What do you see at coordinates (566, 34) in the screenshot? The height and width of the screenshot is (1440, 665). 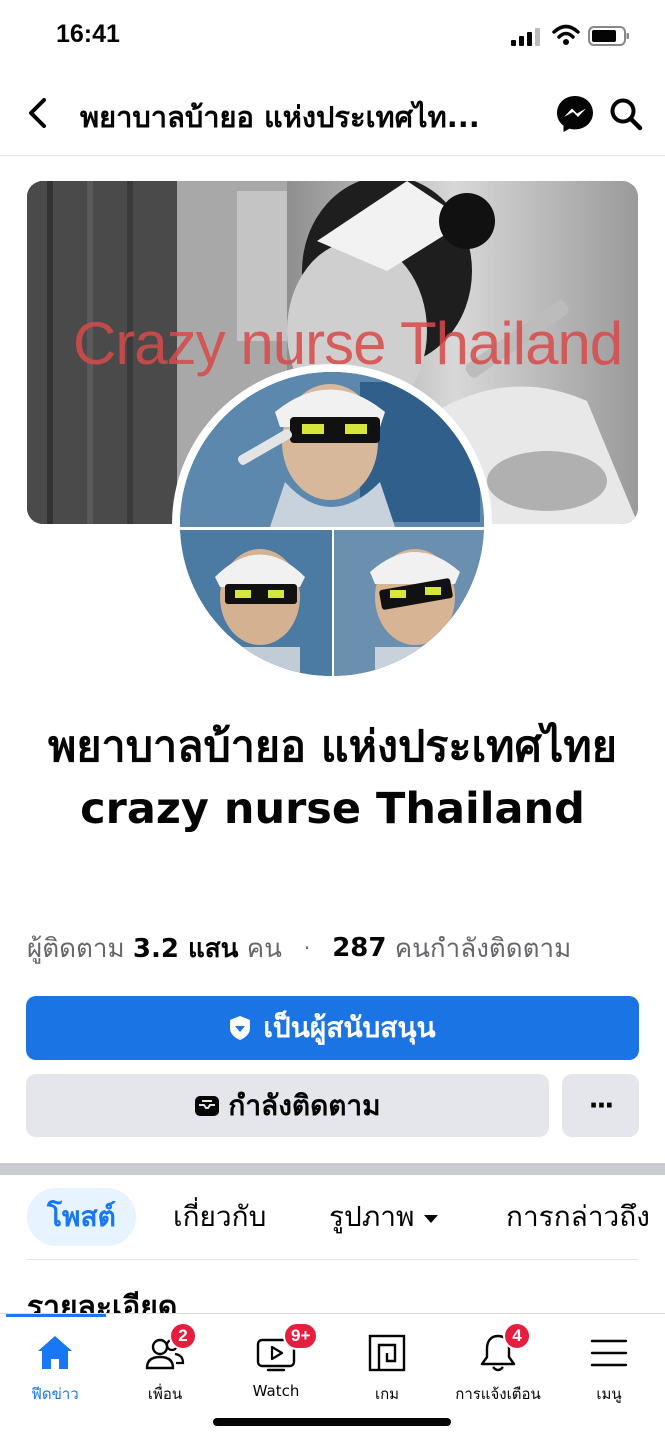 I see `wifi-icon` at bounding box center [566, 34].